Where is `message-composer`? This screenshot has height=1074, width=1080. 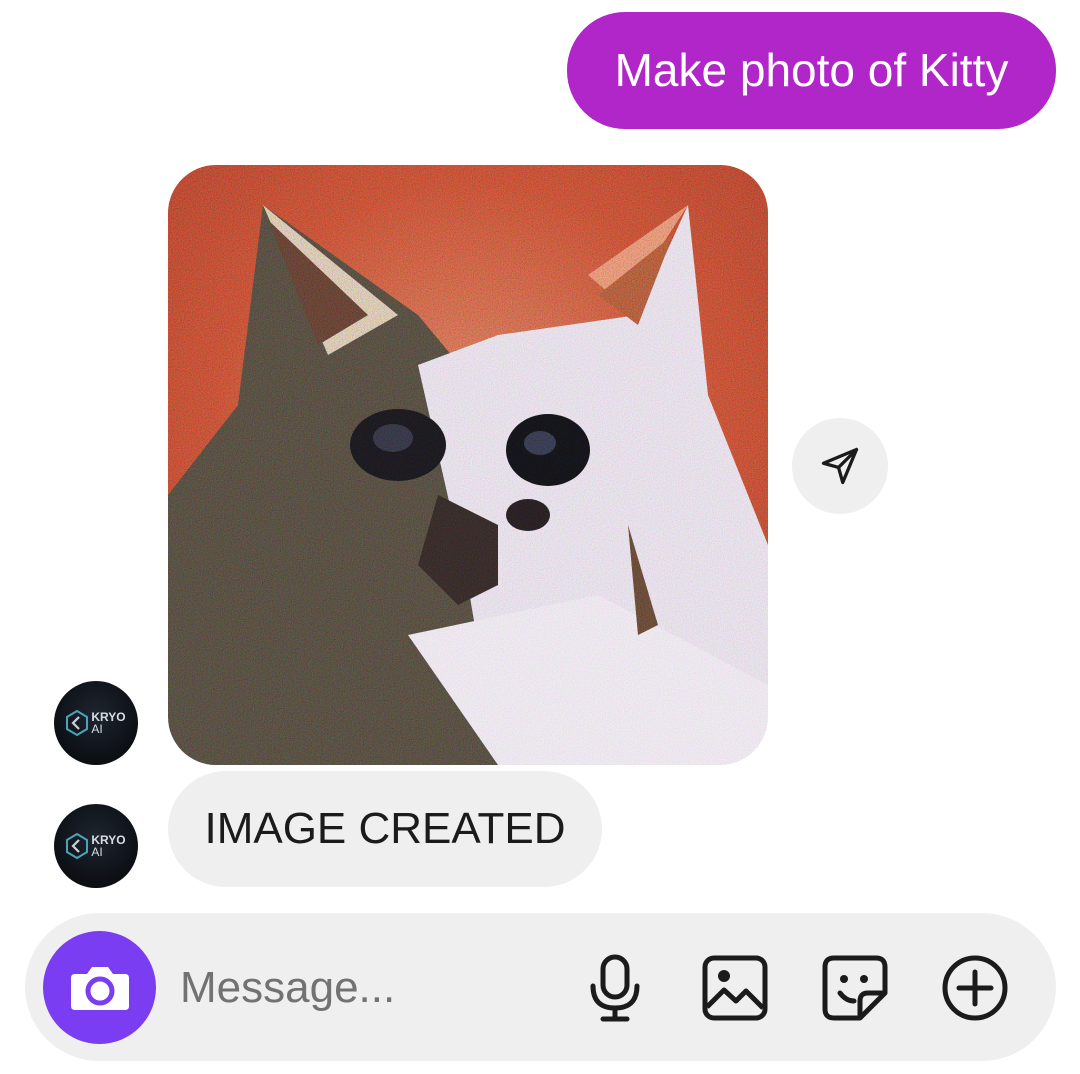
message-composer is located at coordinates (540, 987).